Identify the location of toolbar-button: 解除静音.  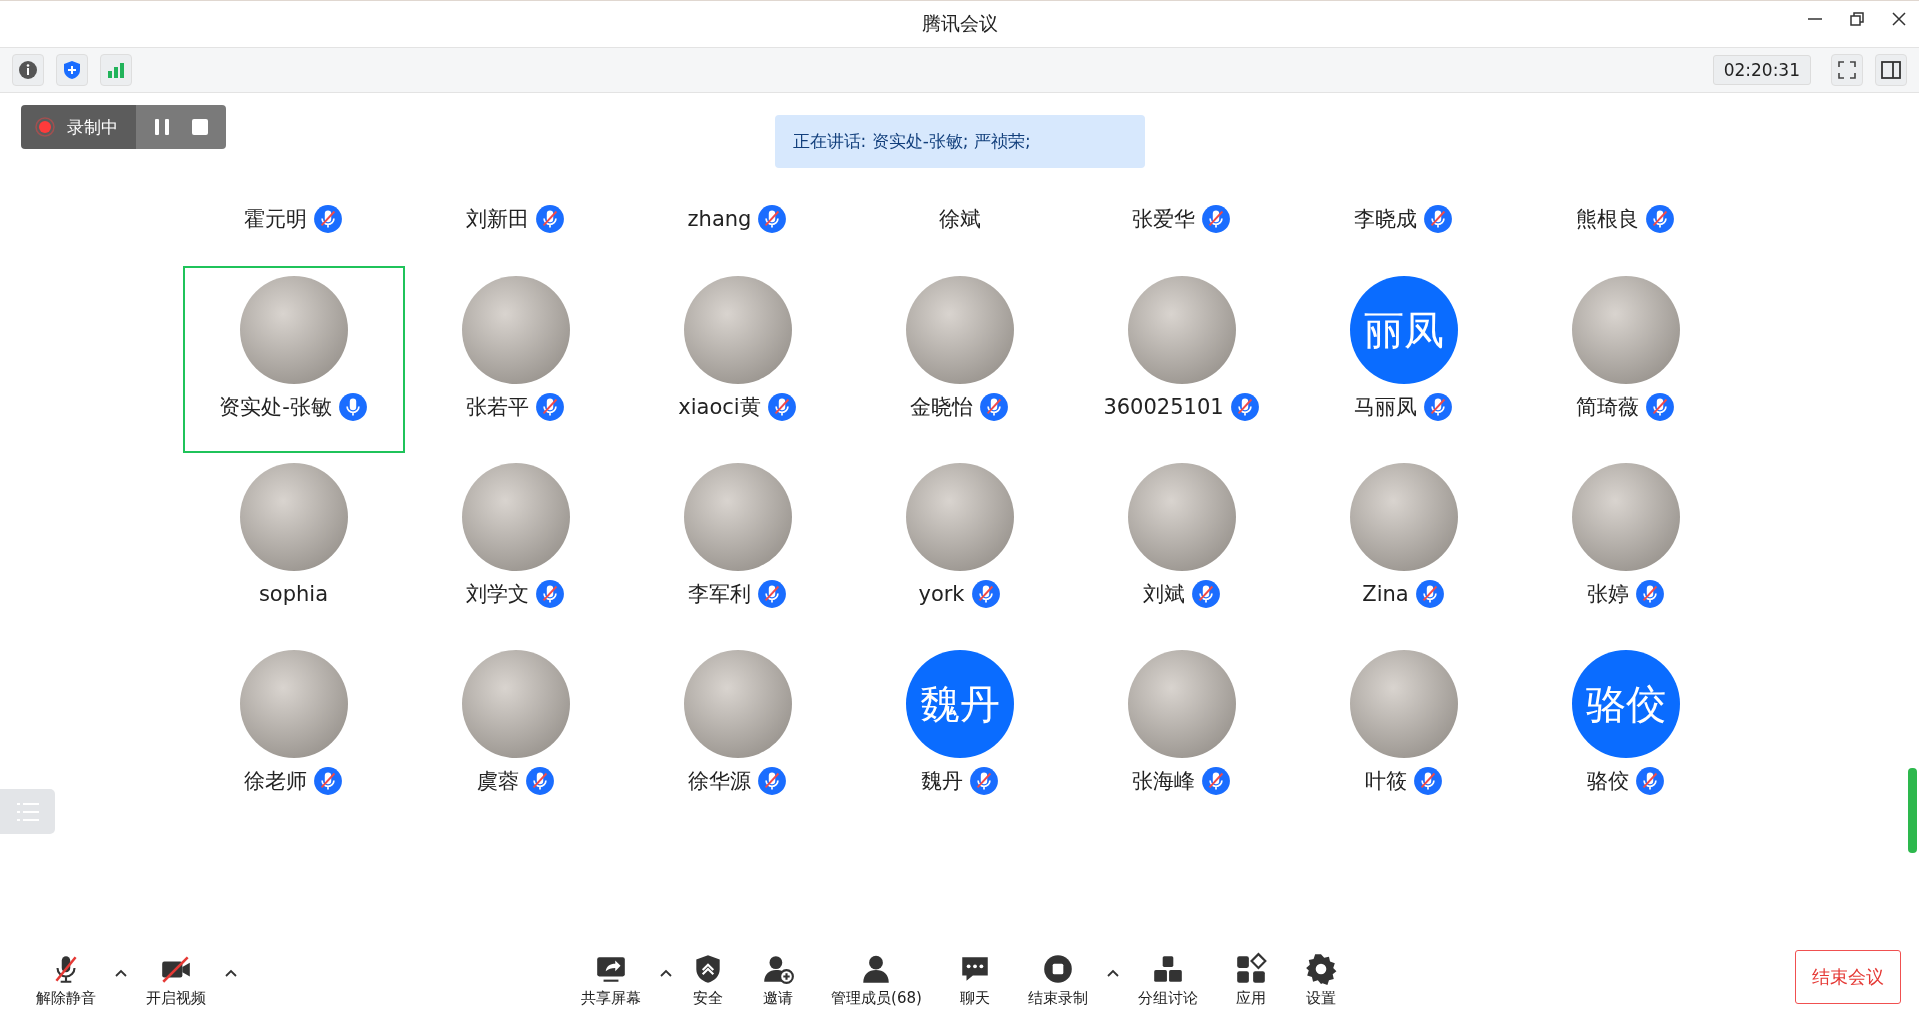
(66, 980).